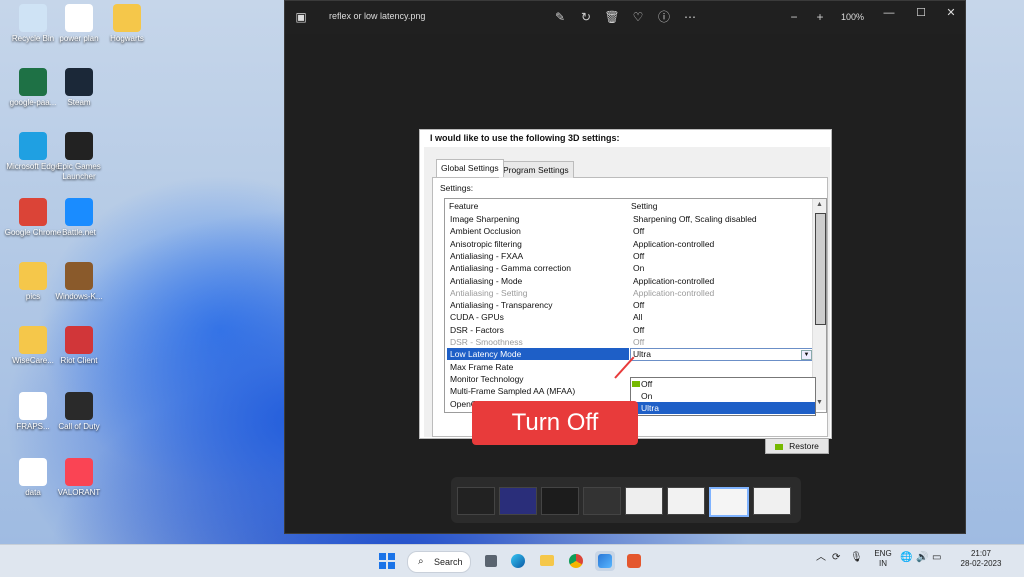 The width and height of the screenshot is (1024, 577). I want to click on volume-icon: 🔊, so click(922, 558).